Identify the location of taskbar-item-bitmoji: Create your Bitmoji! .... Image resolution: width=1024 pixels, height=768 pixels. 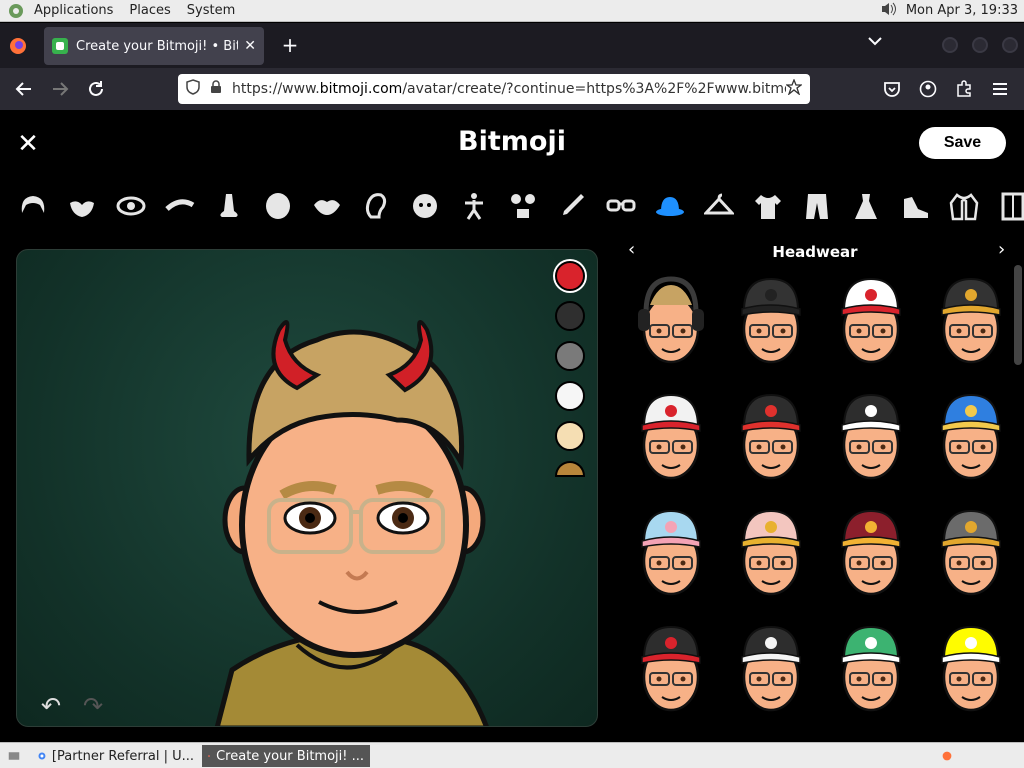
(286, 756).